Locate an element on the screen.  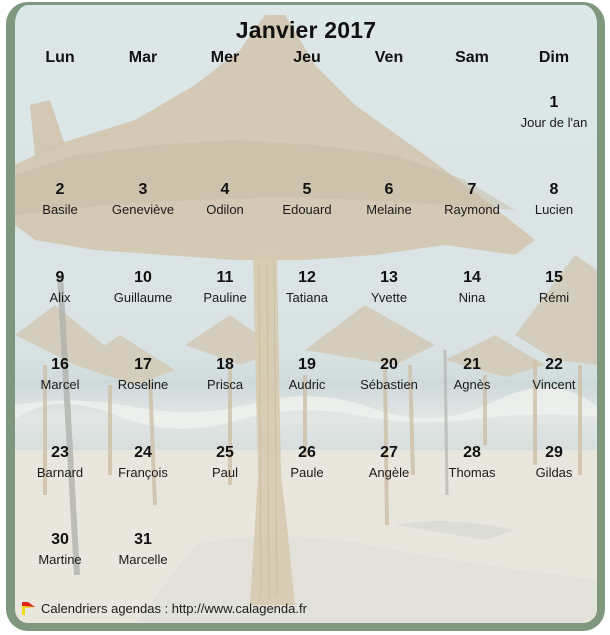
day-number: 1 is located at coordinates (554, 102).